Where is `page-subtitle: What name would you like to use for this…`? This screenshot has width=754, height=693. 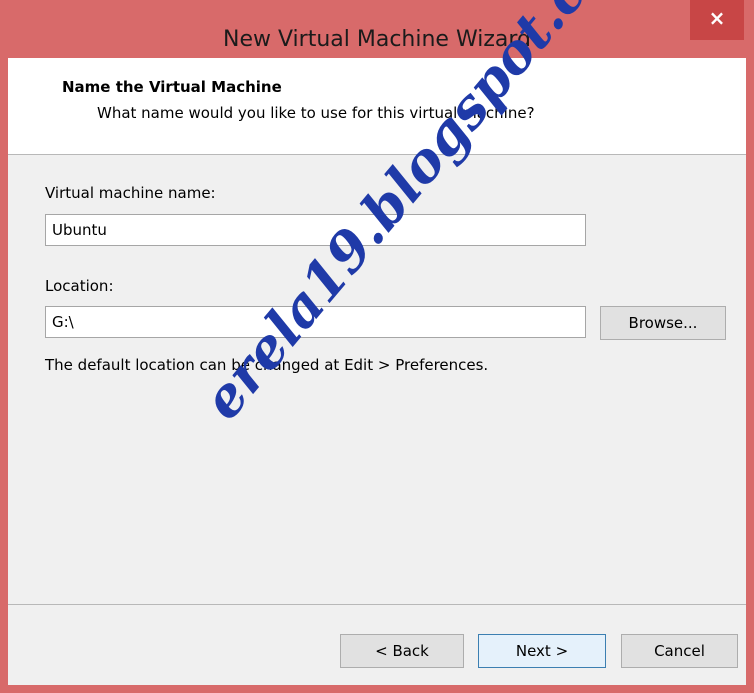
page-subtitle: What name would you like to use for this… is located at coordinates (316, 113).